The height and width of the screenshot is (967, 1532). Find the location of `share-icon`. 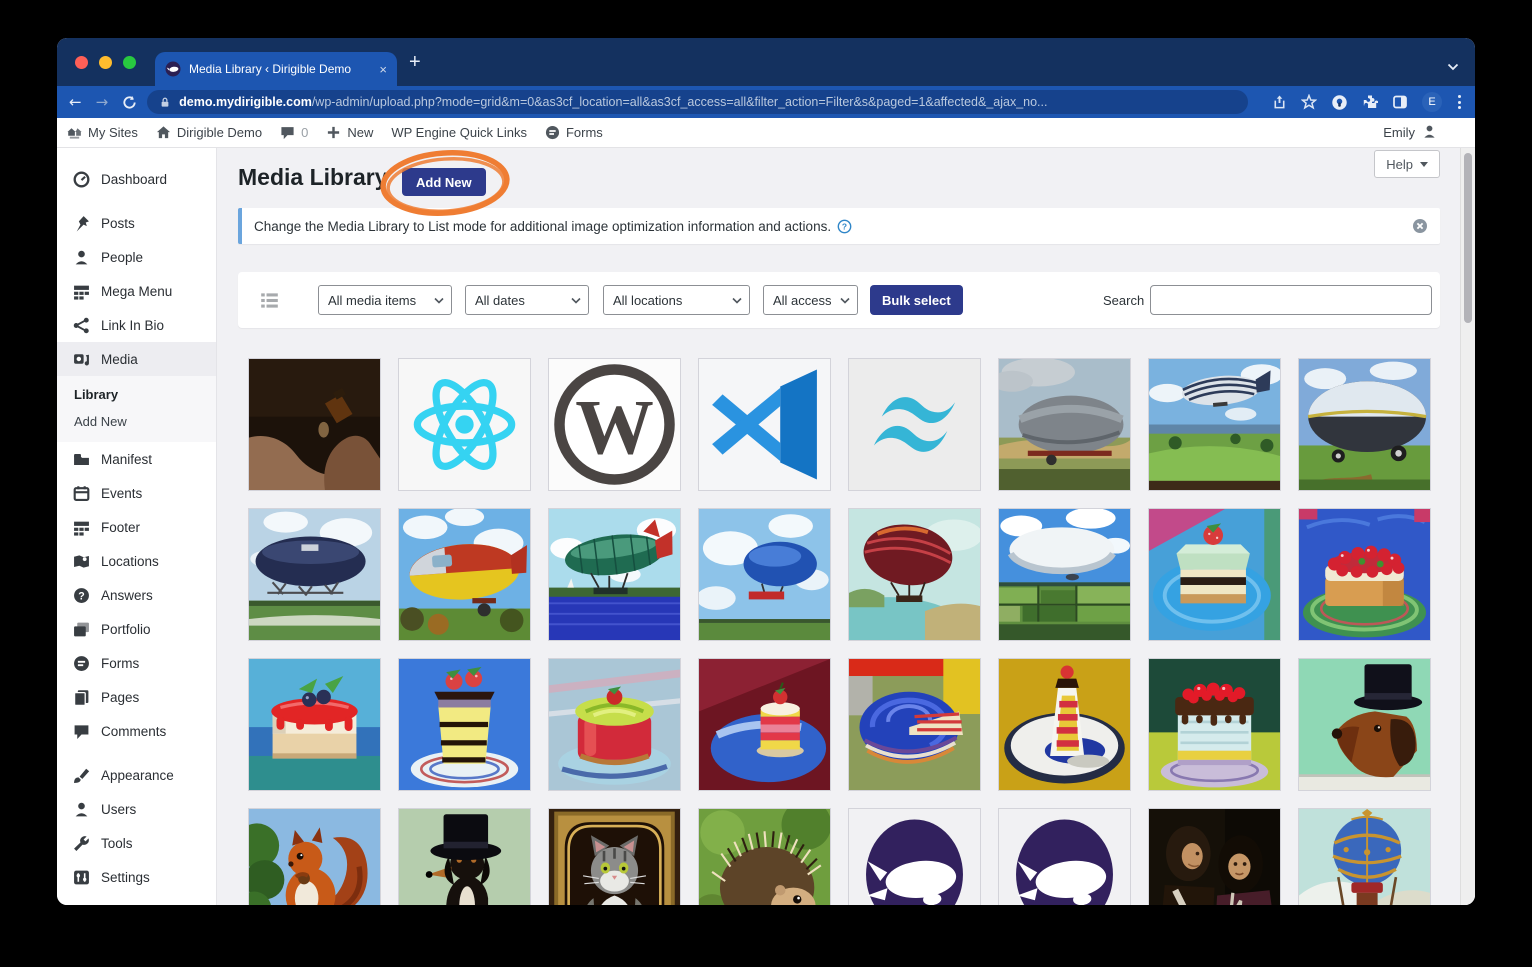

share-icon is located at coordinates (1279, 102).